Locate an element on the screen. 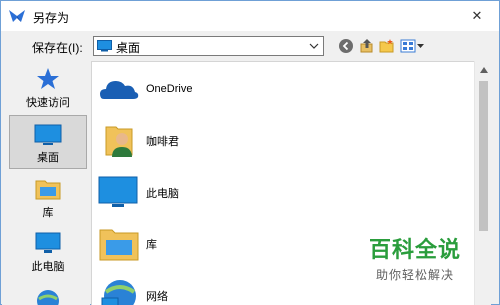  location-toolbar: 保存在(I): 桌面 is located at coordinates (250, 46).